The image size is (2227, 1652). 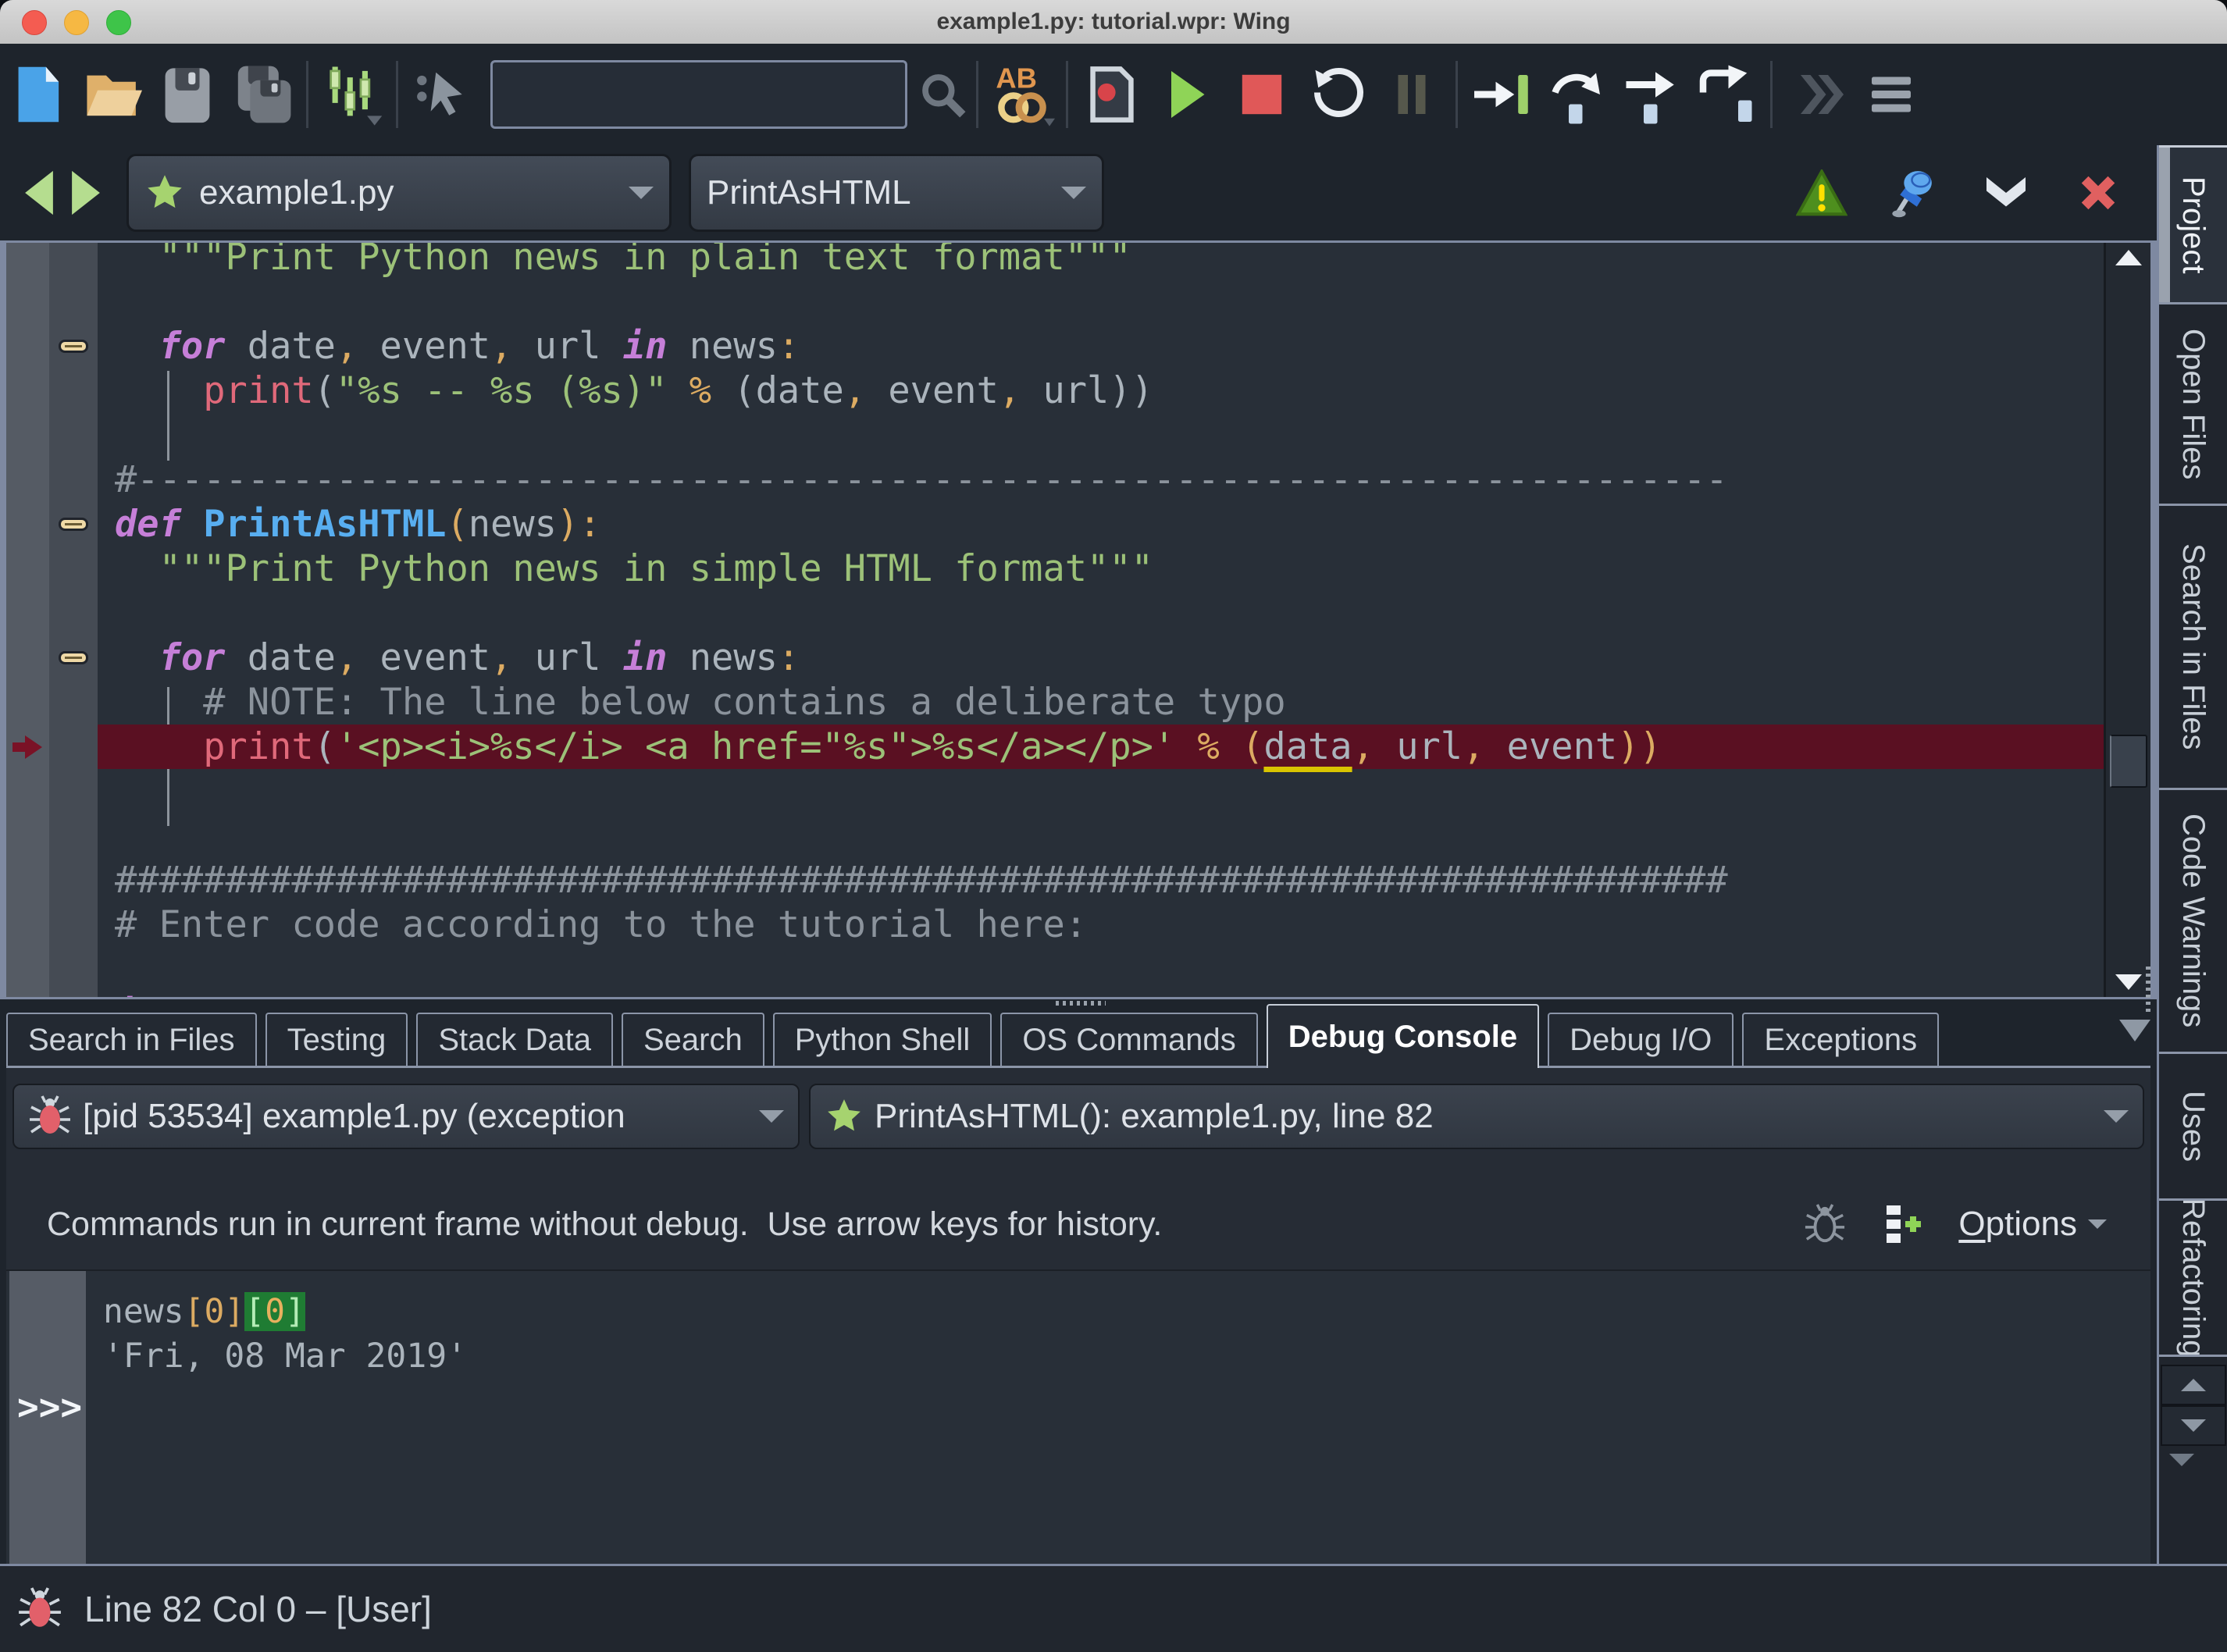 What do you see at coordinates (2032, 1224) in the screenshot?
I see `options-menu: Options` at bounding box center [2032, 1224].